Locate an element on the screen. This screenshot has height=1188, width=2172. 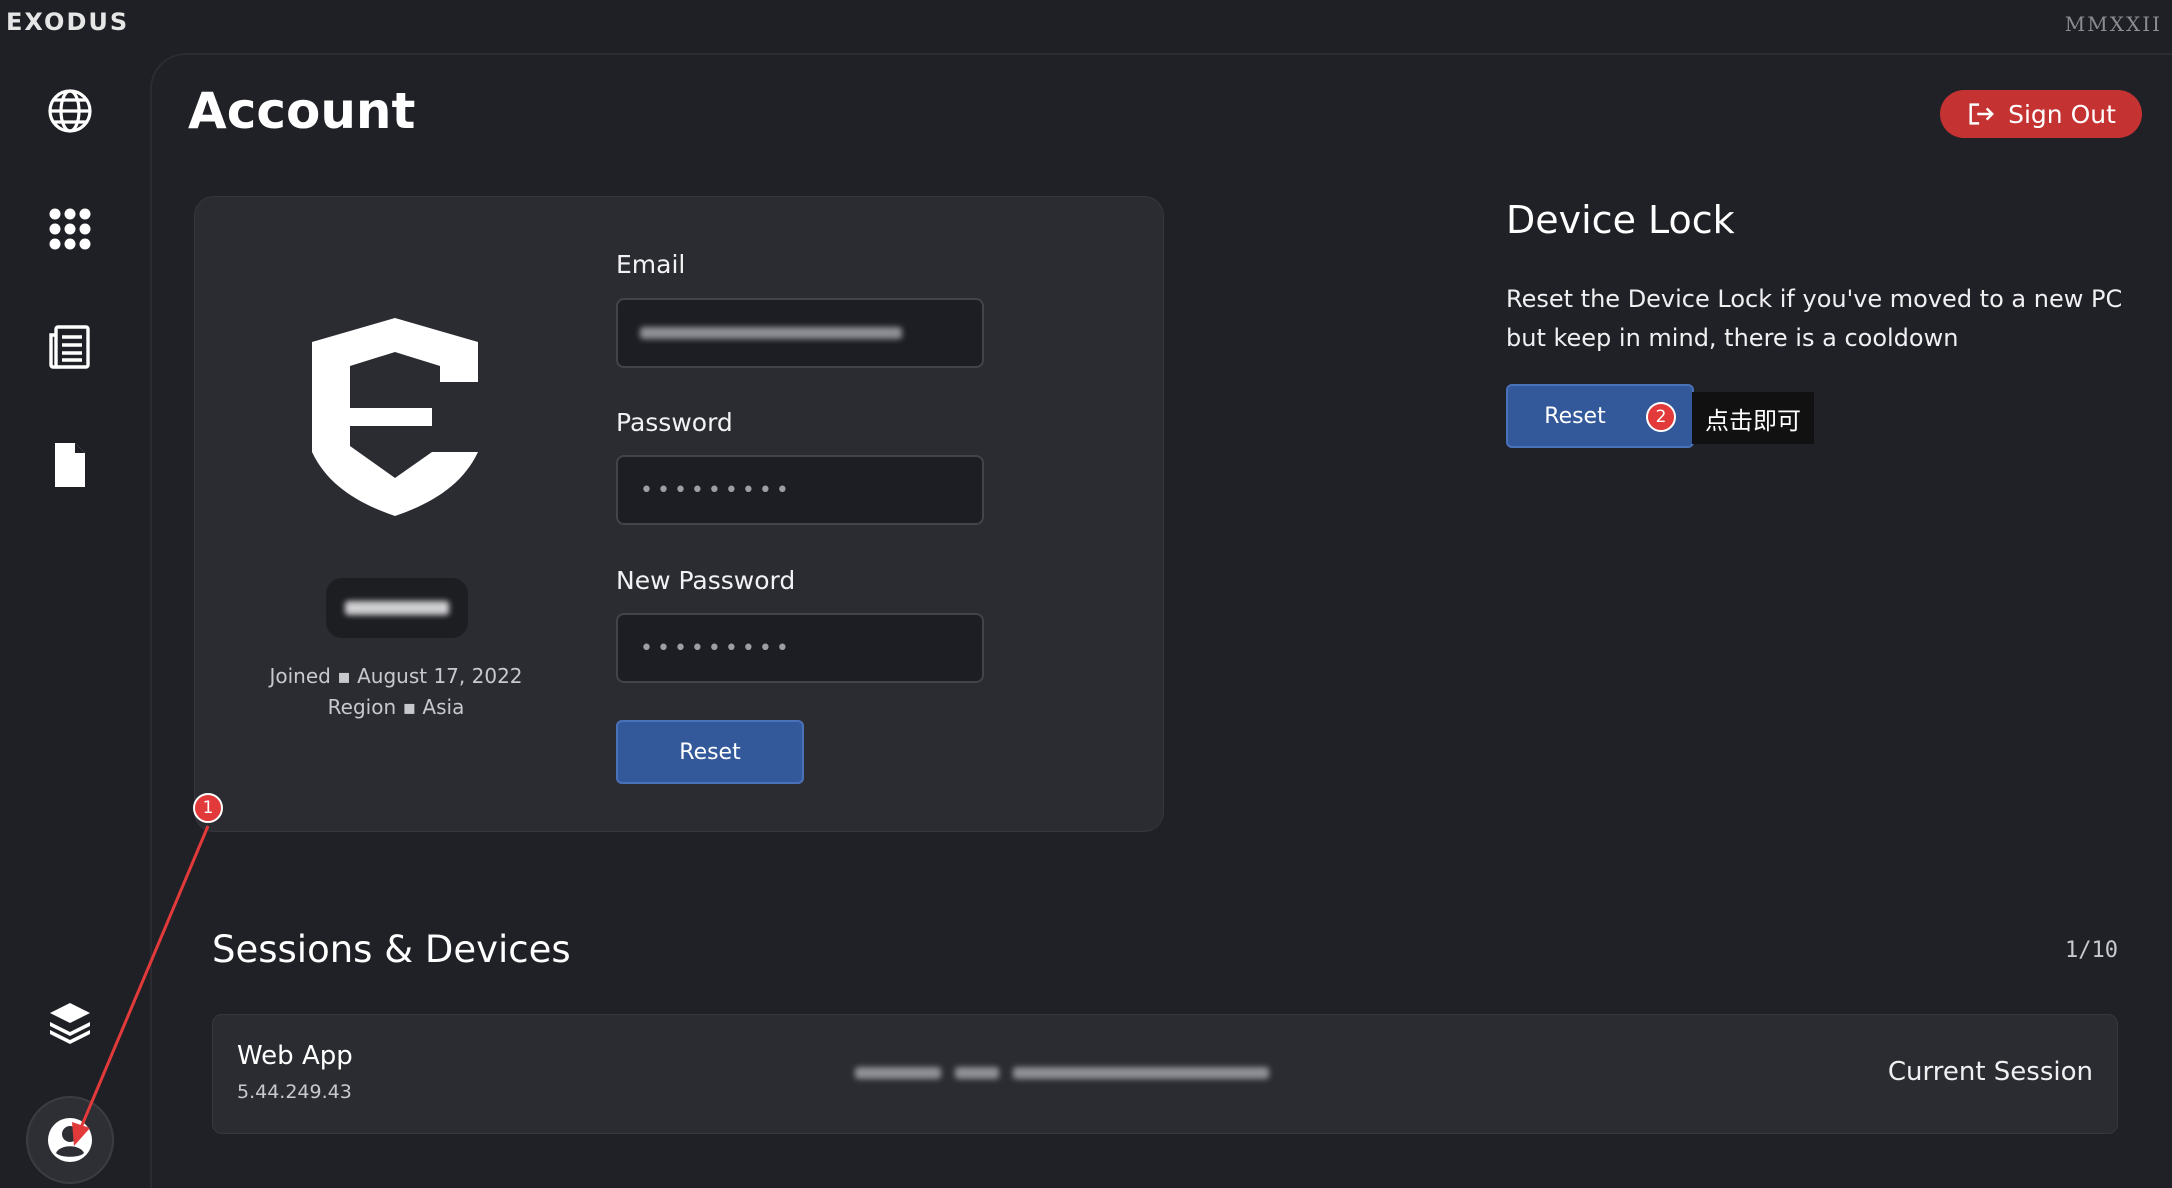
session-ip: 5.44.249.43 is located at coordinates (294, 1092).